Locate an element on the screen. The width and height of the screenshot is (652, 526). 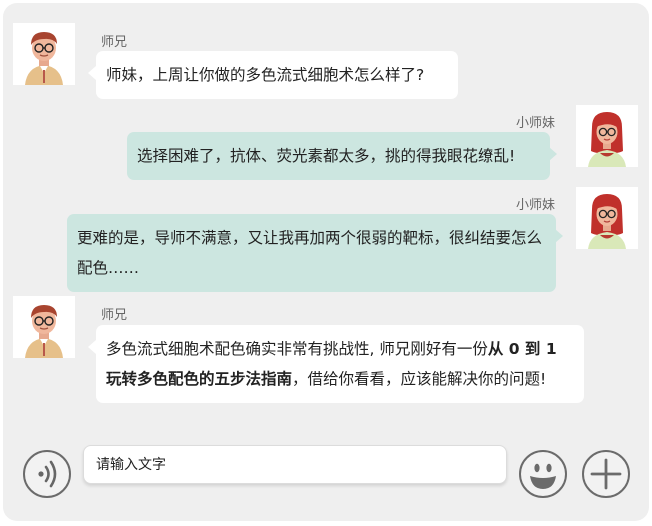
voice-button is located at coordinates (47, 474).